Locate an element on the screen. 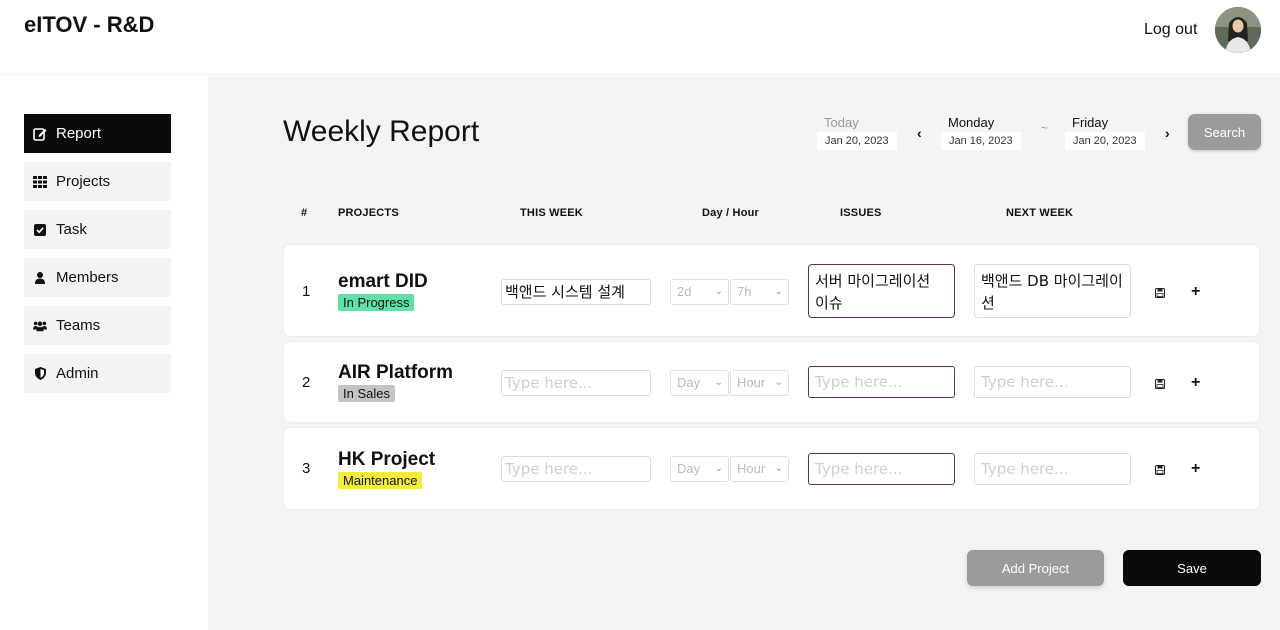  day-select: 2d ⌄ is located at coordinates (699, 292).